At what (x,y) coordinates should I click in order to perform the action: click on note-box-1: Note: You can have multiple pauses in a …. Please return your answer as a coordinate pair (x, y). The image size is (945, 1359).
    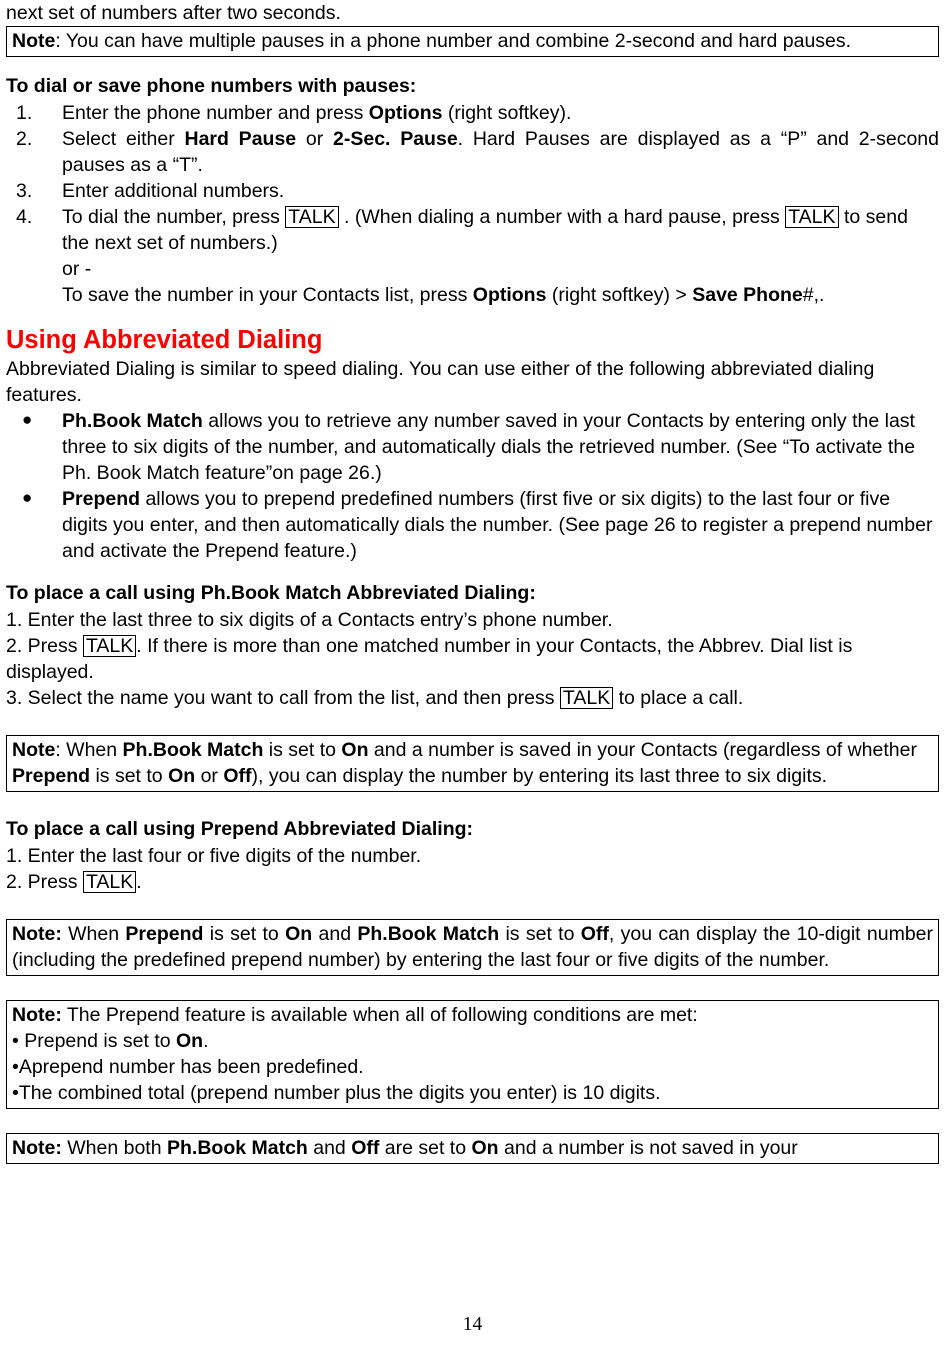
    Looking at the image, I should click on (472, 41).